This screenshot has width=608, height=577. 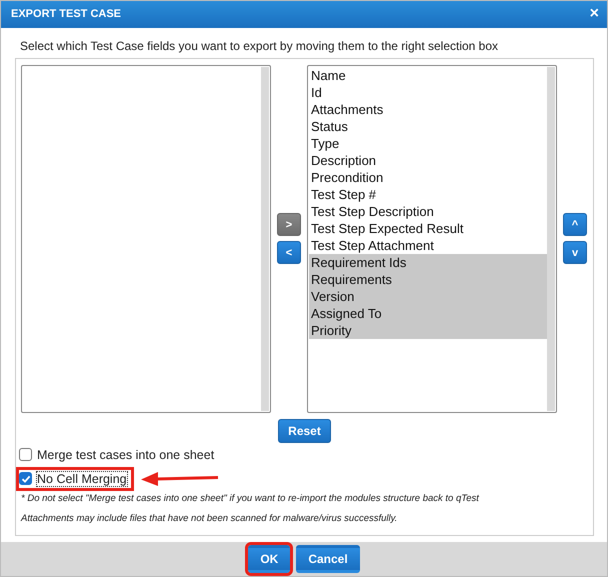 I want to click on close-button: ×, so click(x=594, y=14).